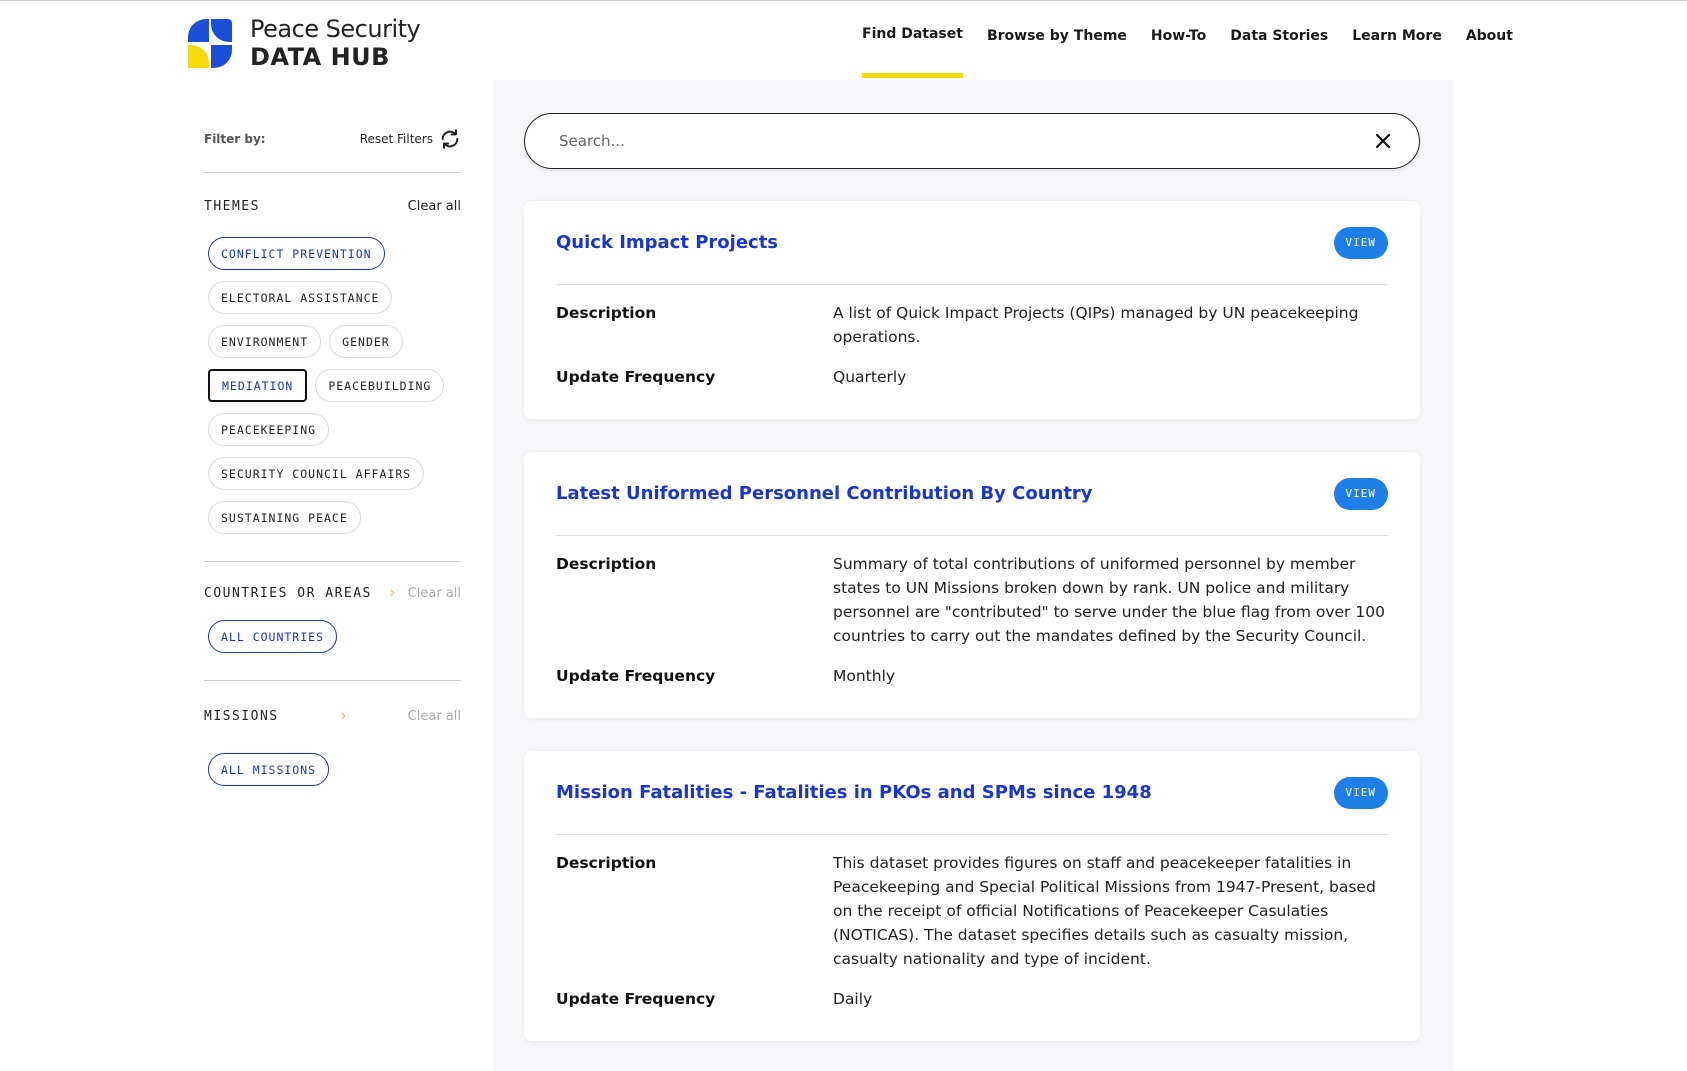 Image resolution: width=1687 pixels, height=1071 pixels. I want to click on country-tags: ALL COUNTRIES, so click(332, 642).